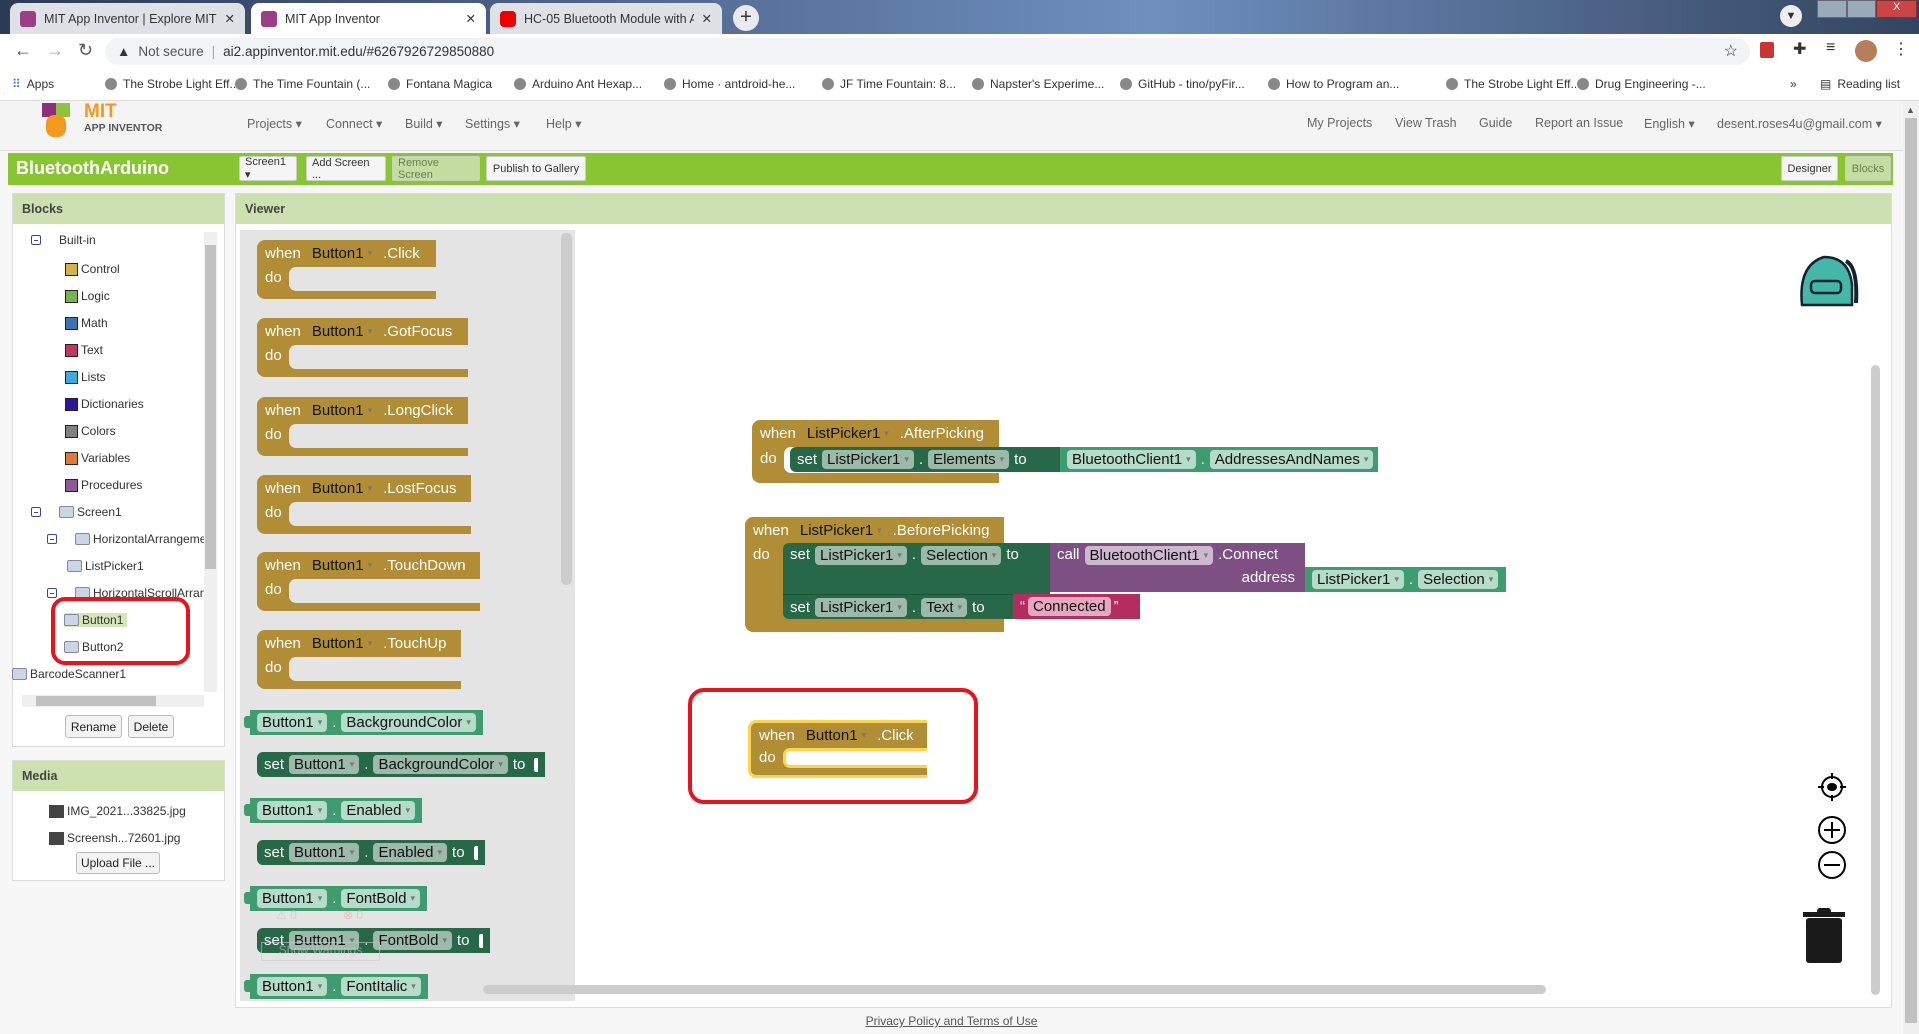 This screenshot has width=1919, height=1034. I want to click on extensions-puzzle-icon: ✚, so click(1799, 49).